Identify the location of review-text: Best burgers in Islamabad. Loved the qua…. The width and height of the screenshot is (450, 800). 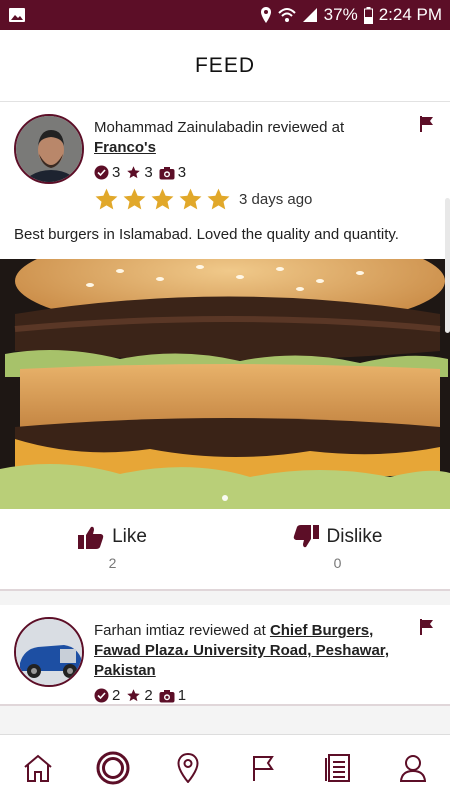
(206, 234).